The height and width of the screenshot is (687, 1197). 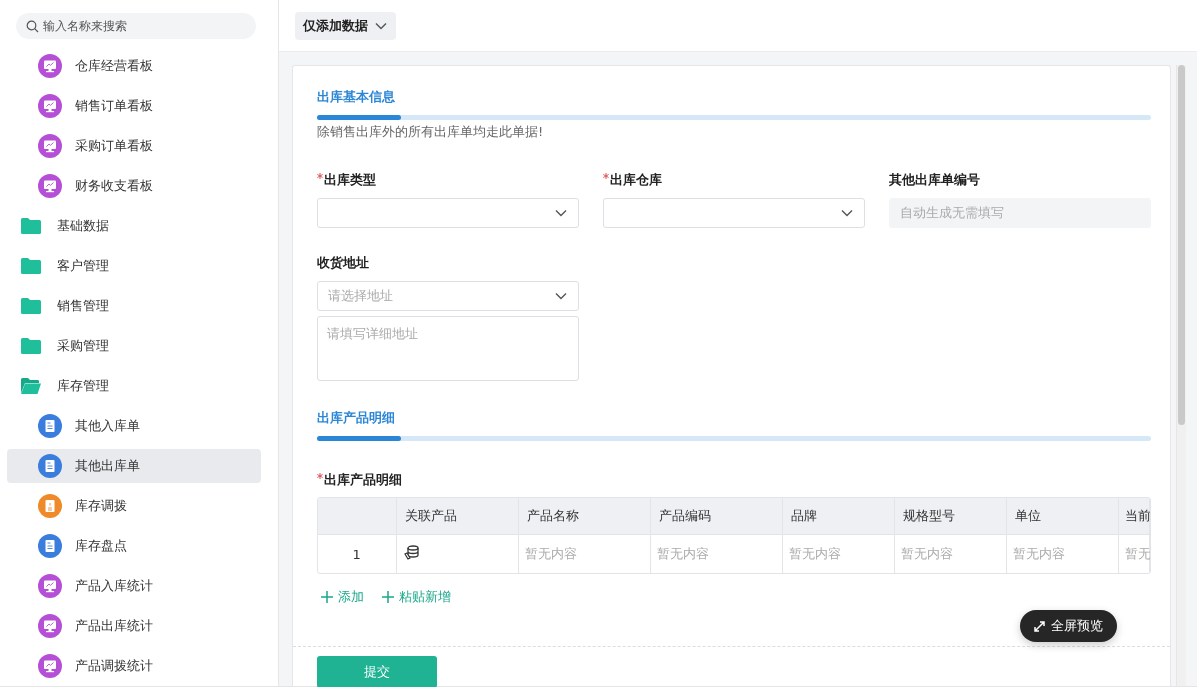 I want to click on field-label: 出库仓库, so click(x=734, y=180).